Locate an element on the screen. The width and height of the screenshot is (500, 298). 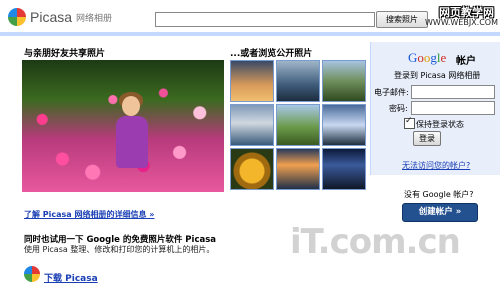
remember-me-label: 保持登录状态 is located at coordinates (440, 124).